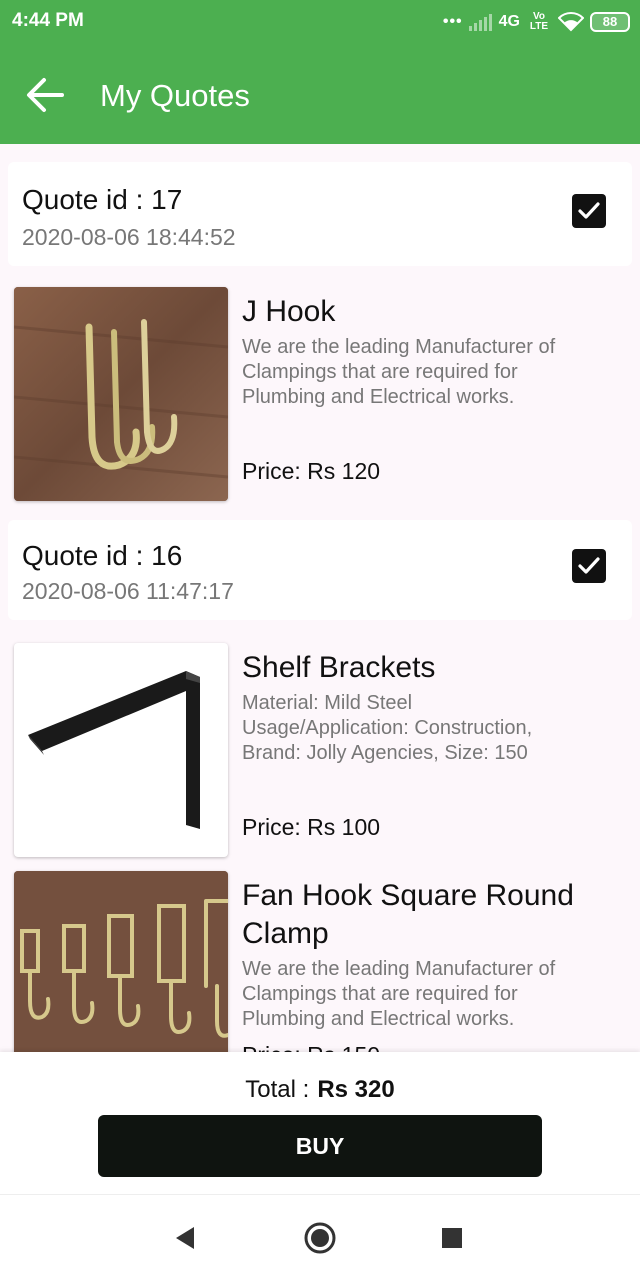 This screenshot has width=640, height=1280. I want to click on circle-home-icon, so click(320, 1238).